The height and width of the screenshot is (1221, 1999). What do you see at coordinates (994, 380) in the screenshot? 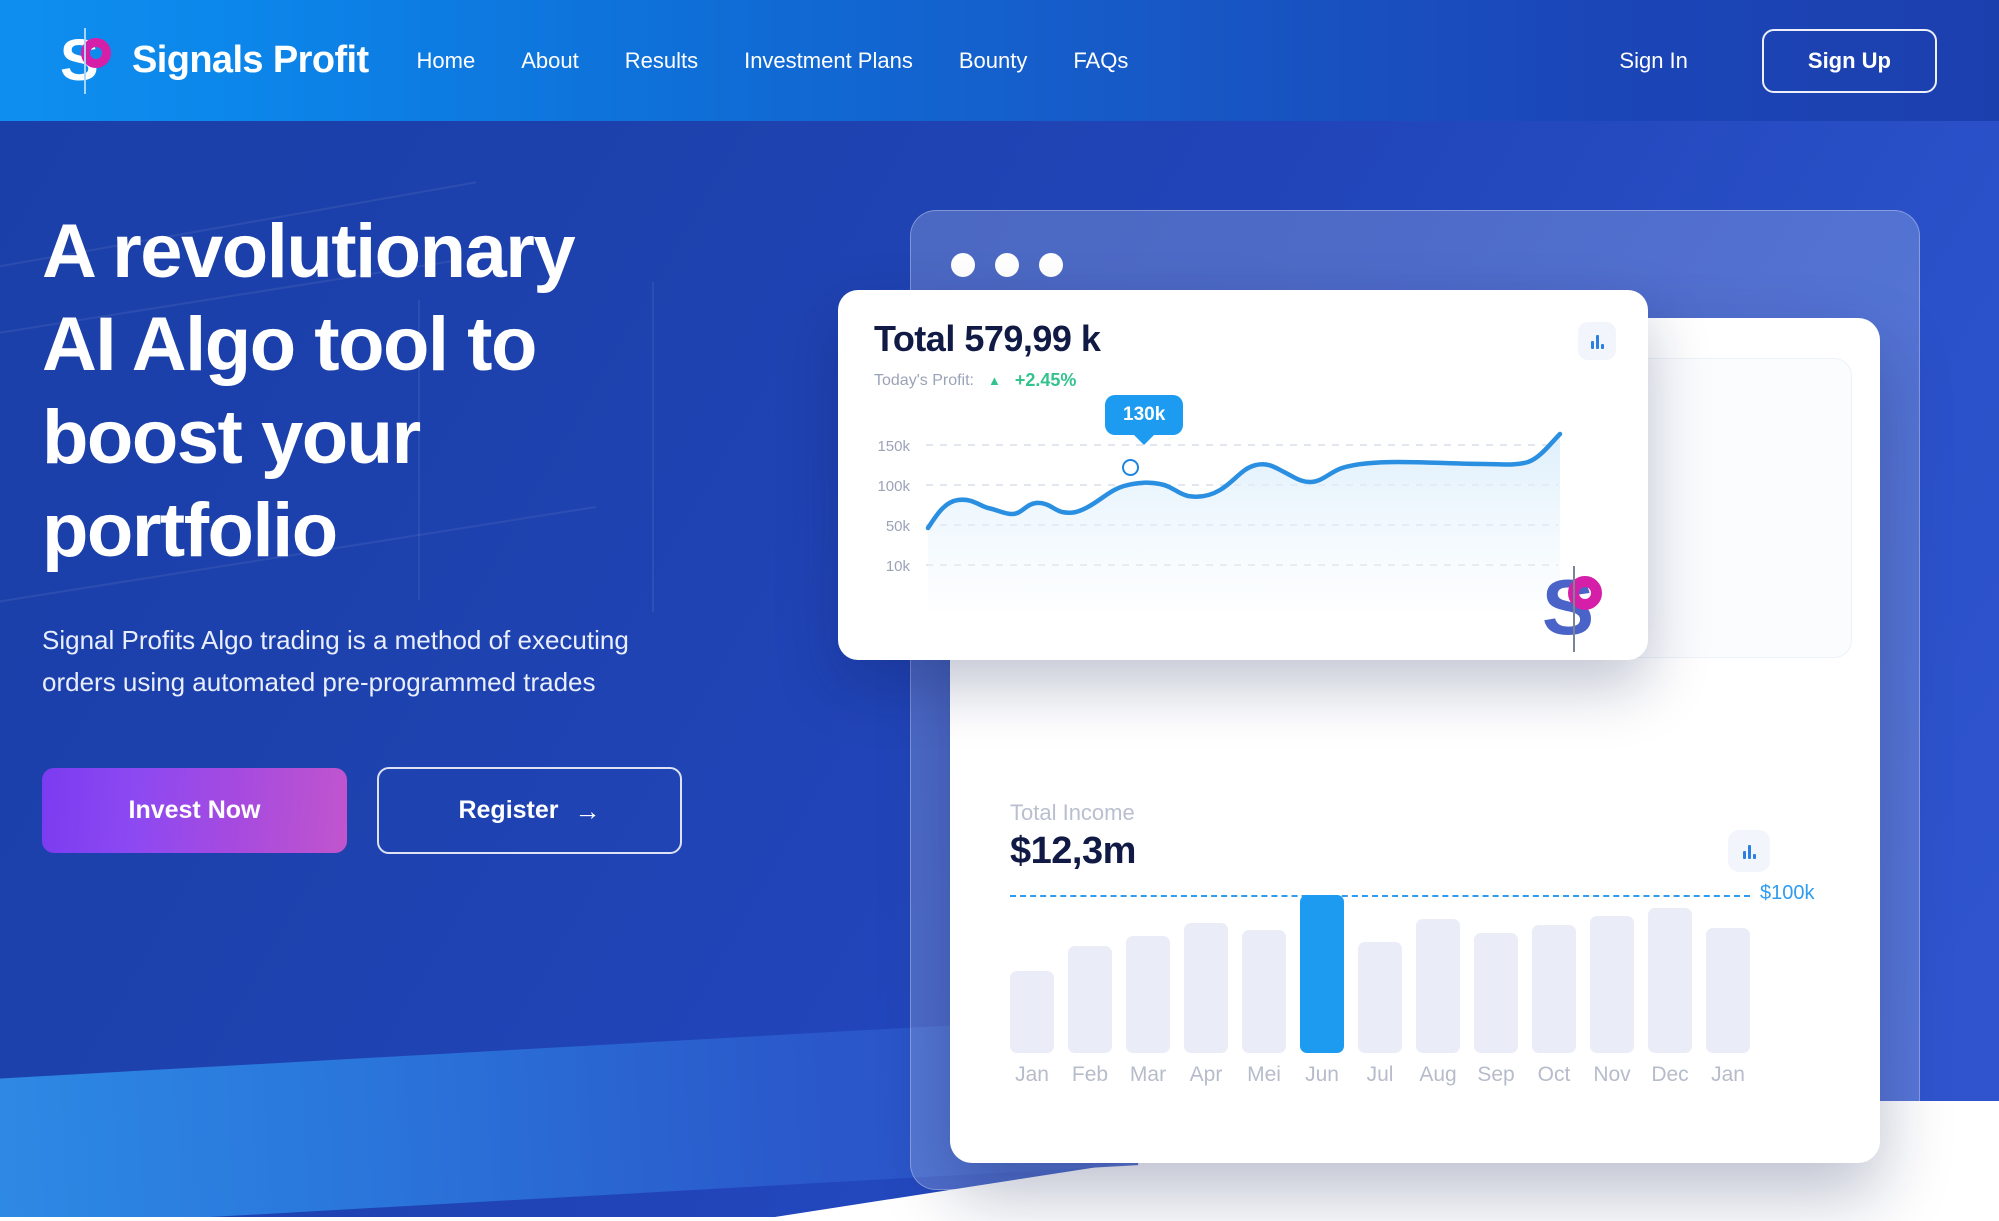
I see `caret-up-icon: ▲` at bounding box center [994, 380].